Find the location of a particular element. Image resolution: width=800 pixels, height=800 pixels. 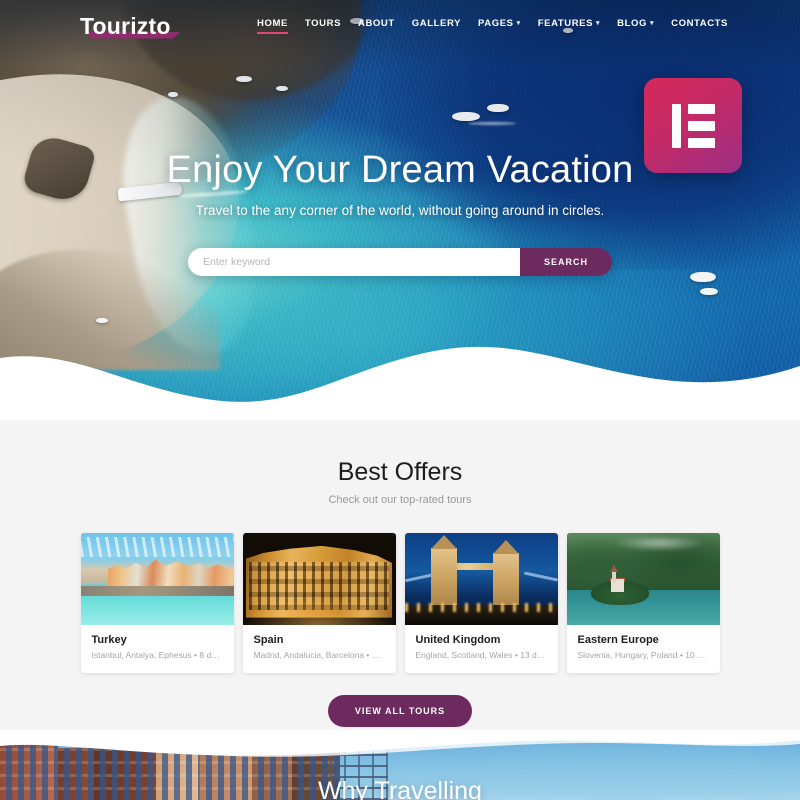

hero-search-bar: SEARCH is located at coordinates (400, 261).